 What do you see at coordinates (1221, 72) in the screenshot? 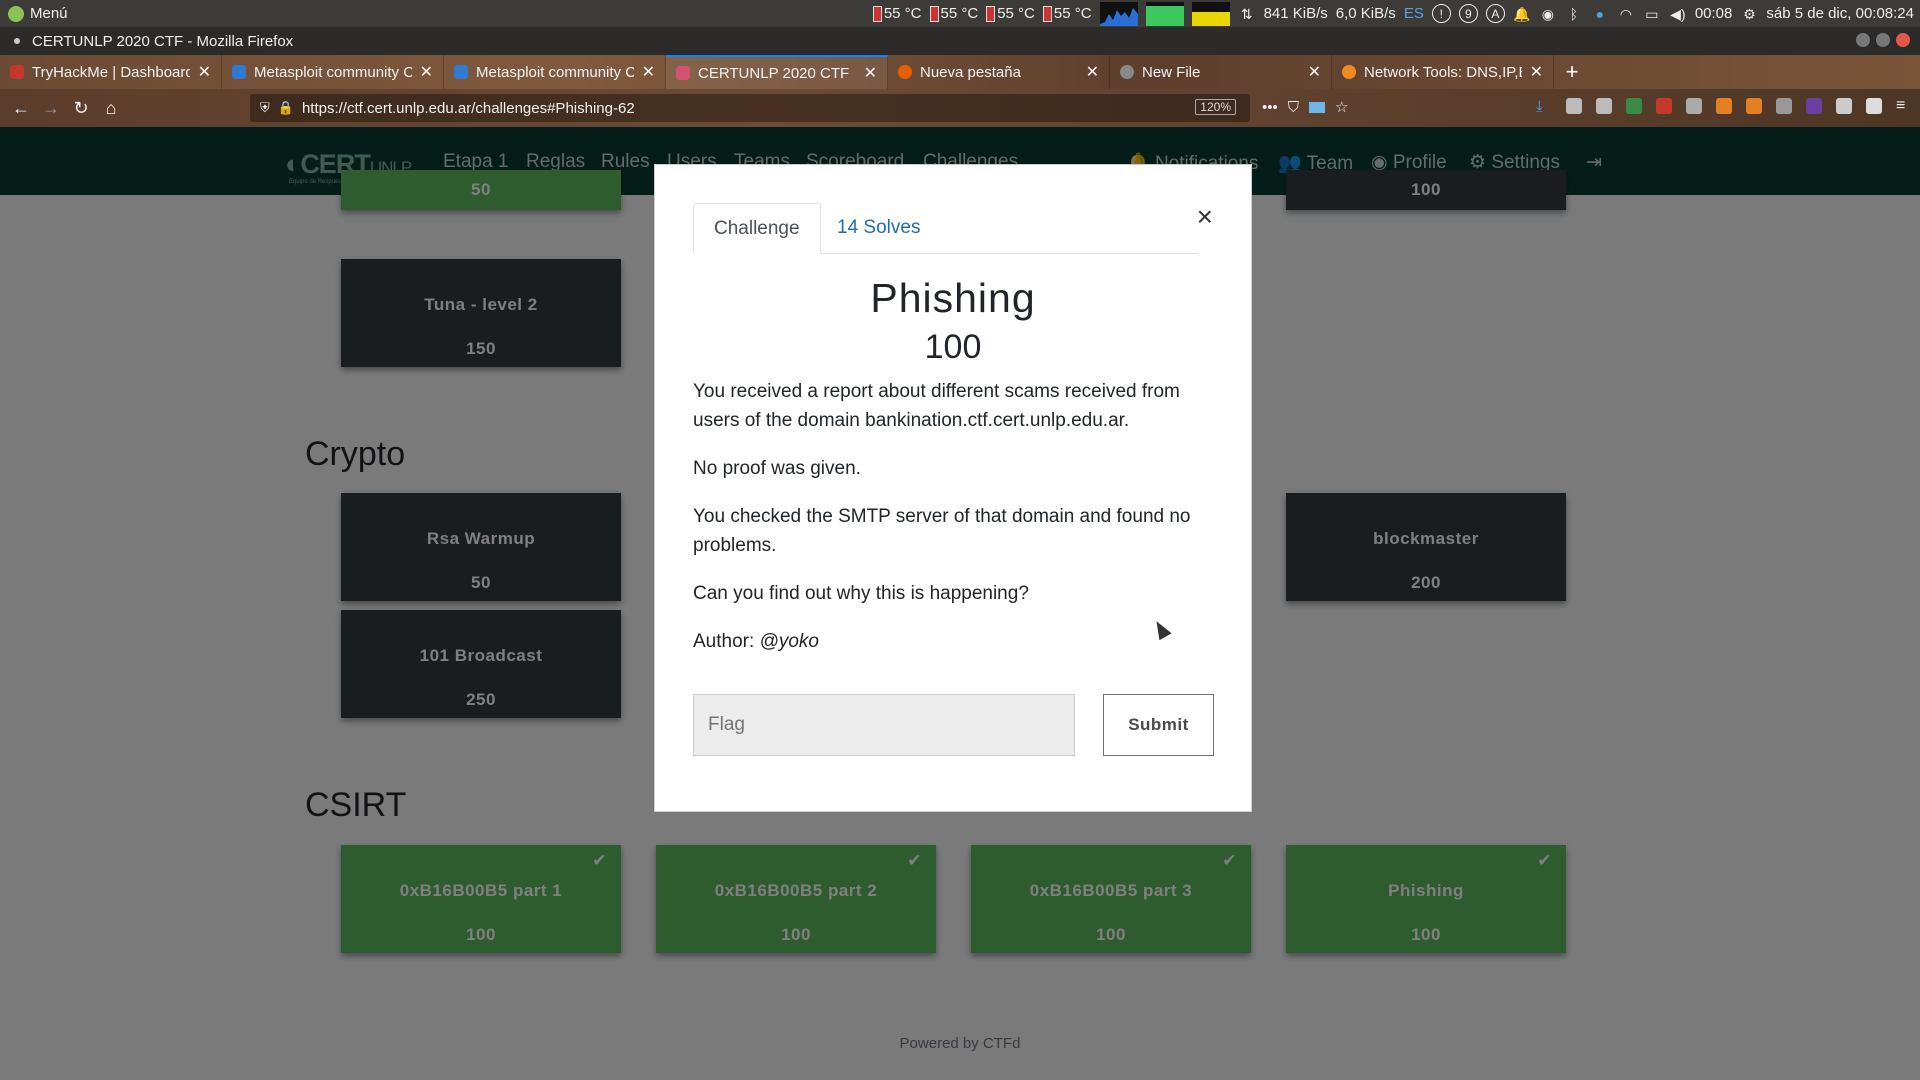
I see `browser-tab: New File ✕` at bounding box center [1221, 72].